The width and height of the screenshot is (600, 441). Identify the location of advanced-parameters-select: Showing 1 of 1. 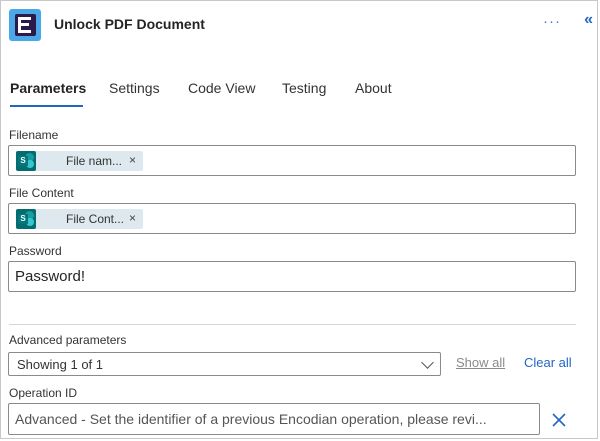
(224, 364).